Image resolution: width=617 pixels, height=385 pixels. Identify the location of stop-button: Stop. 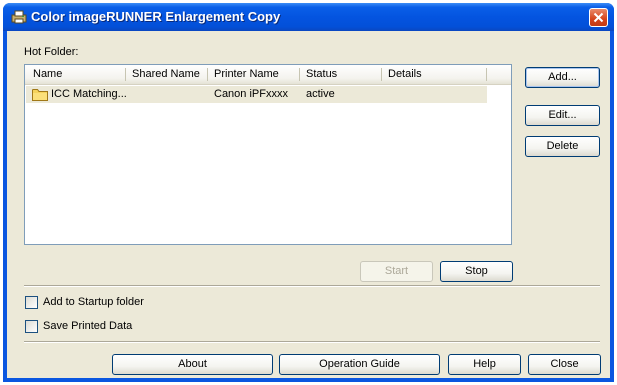
(476, 271).